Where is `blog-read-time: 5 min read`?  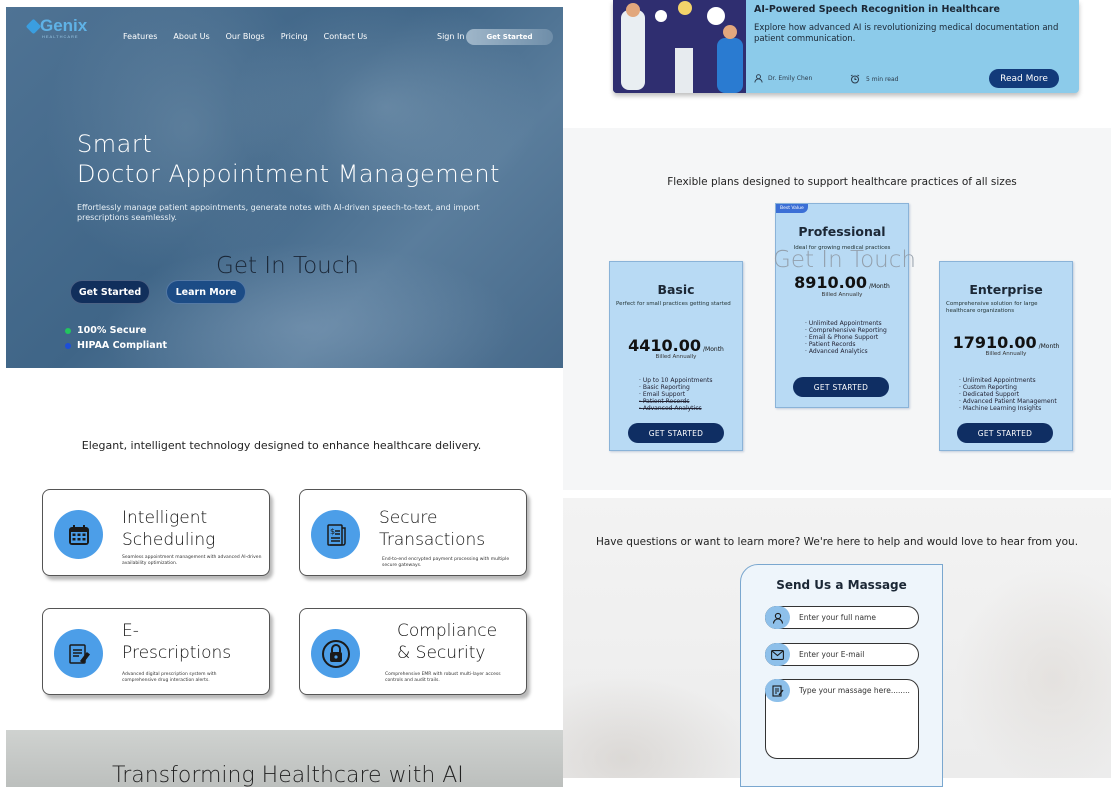
blog-read-time: 5 min read is located at coordinates (874, 79).